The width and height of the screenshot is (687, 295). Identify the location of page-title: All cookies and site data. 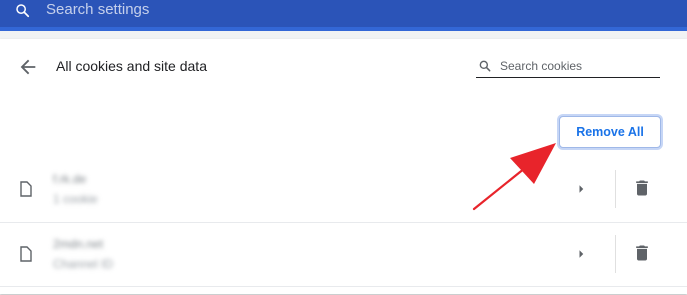
(131, 66).